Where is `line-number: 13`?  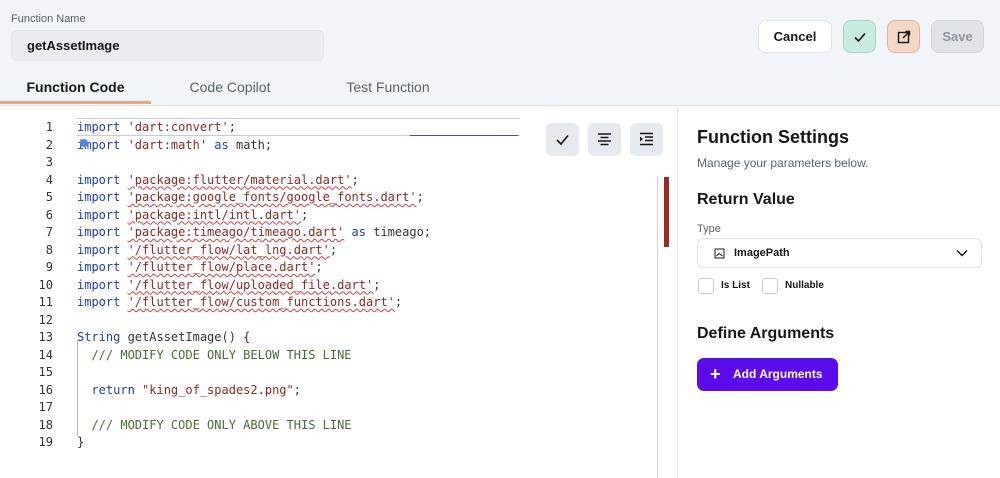
line-number: 13 is located at coordinates (45, 337).